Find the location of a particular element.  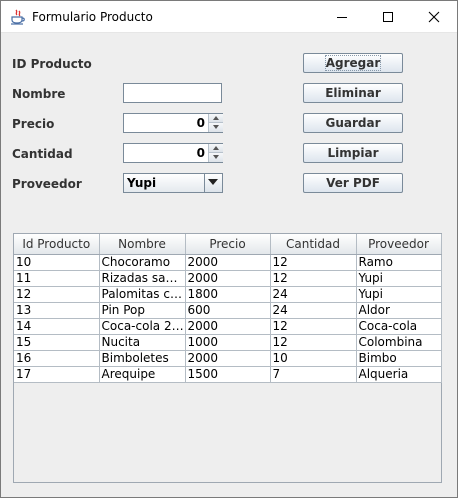

table-cell: Ramo is located at coordinates (399, 262).